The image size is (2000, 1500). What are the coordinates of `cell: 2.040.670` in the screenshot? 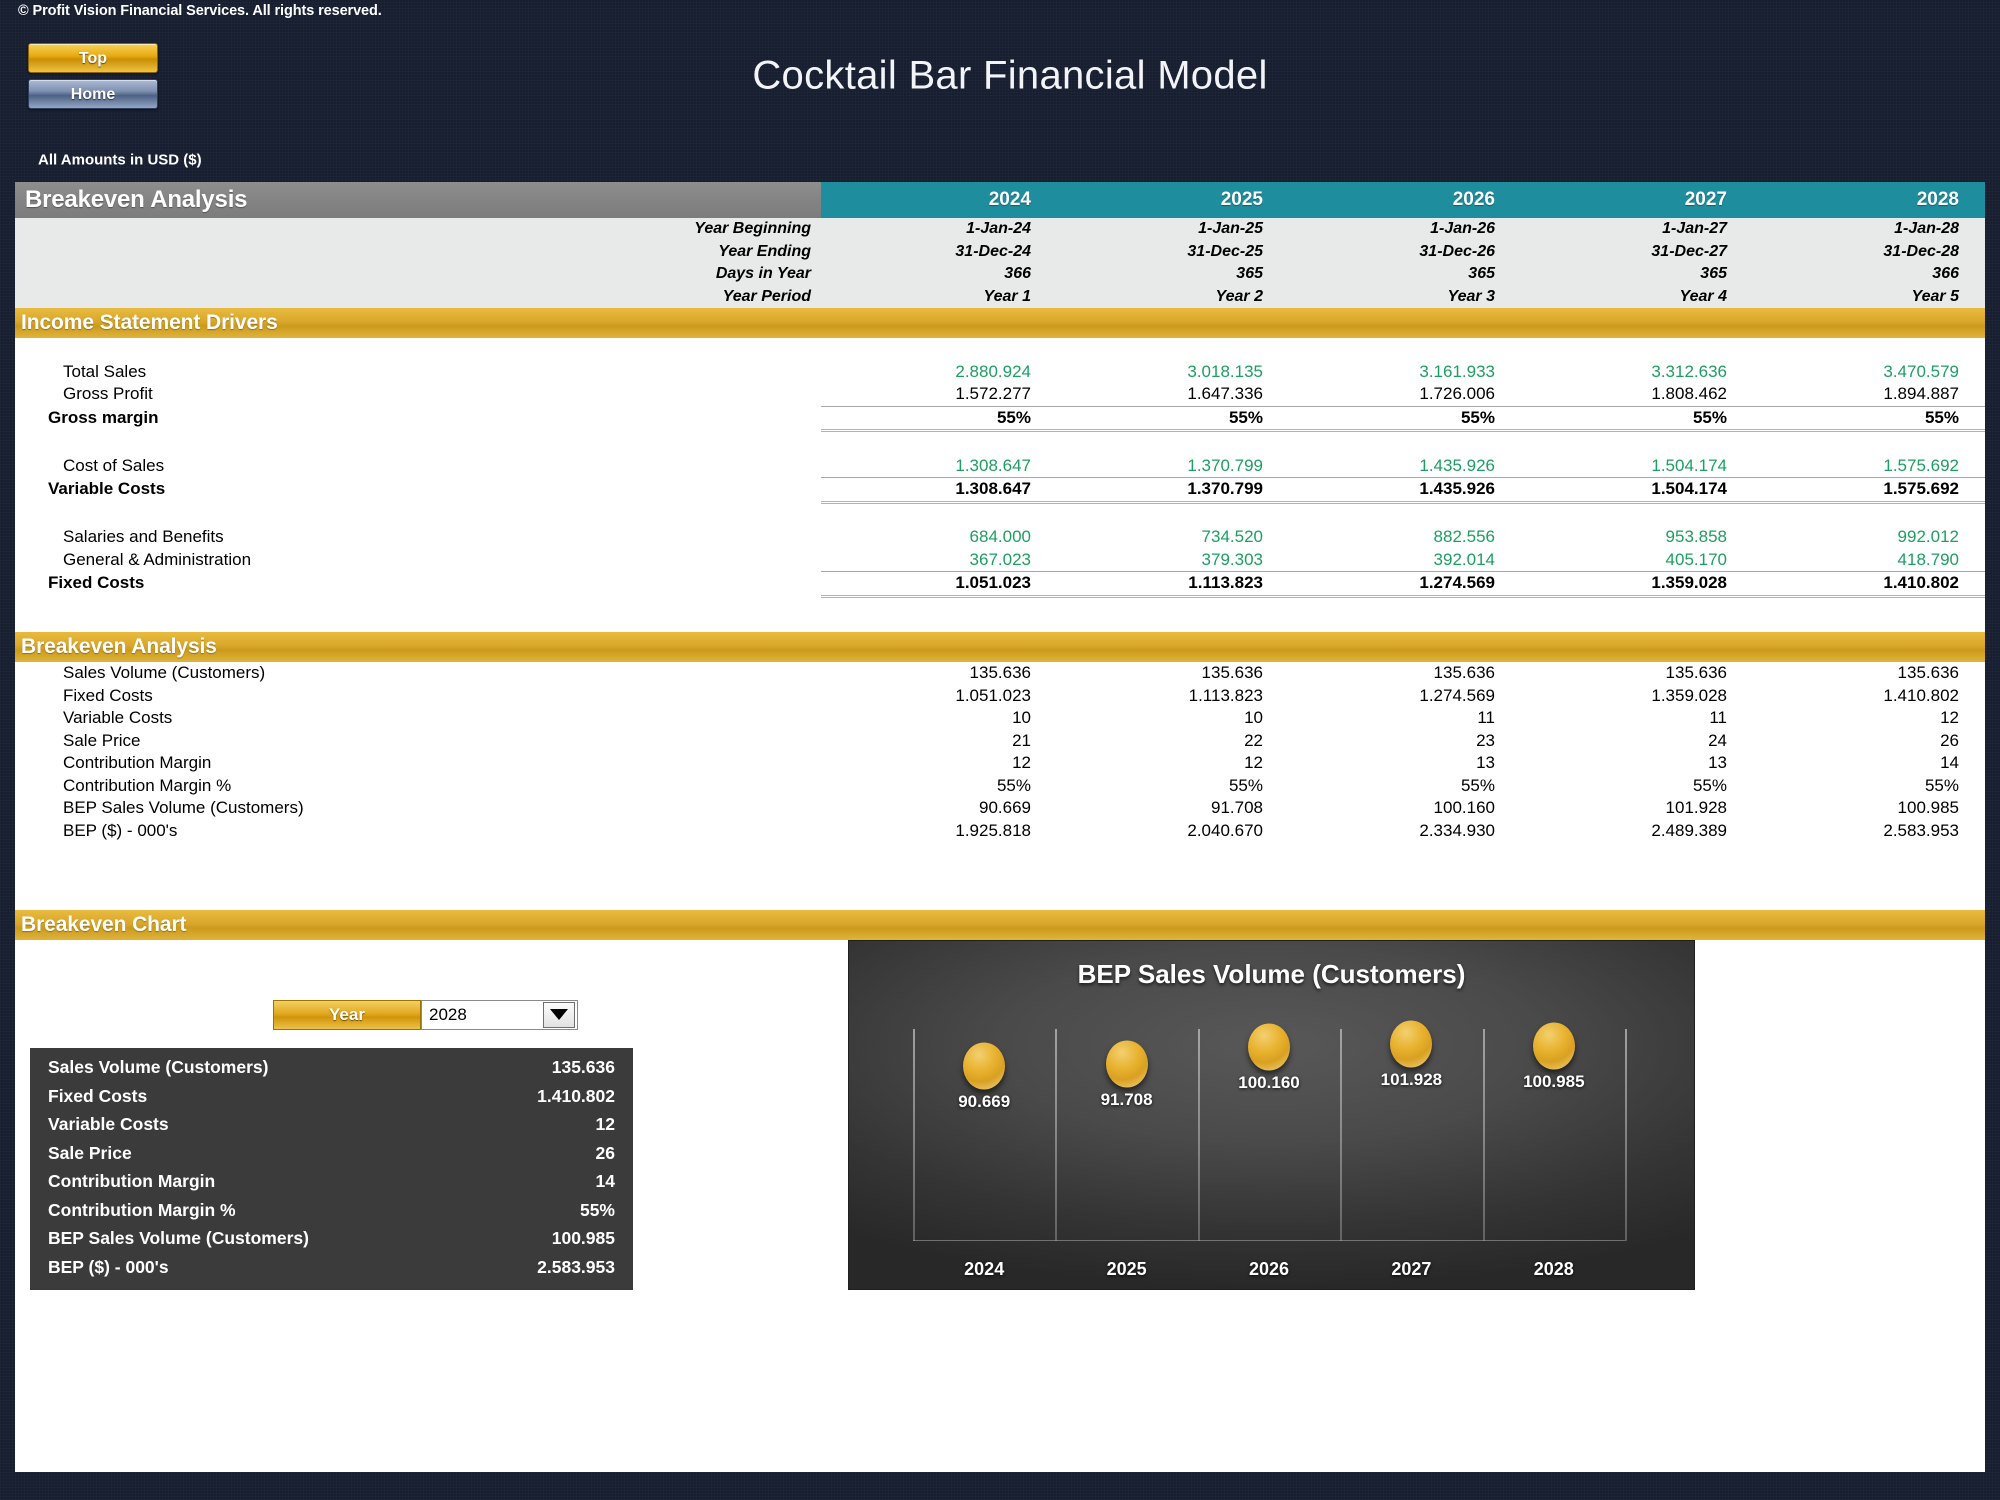 It's located at (1225, 830).